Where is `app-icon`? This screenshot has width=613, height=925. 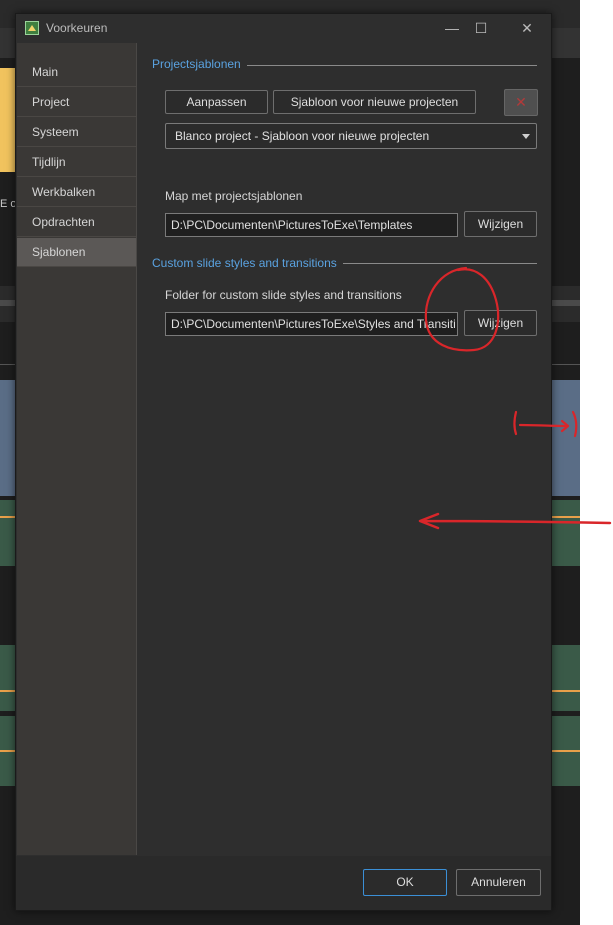
app-icon is located at coordinates (32, 28).